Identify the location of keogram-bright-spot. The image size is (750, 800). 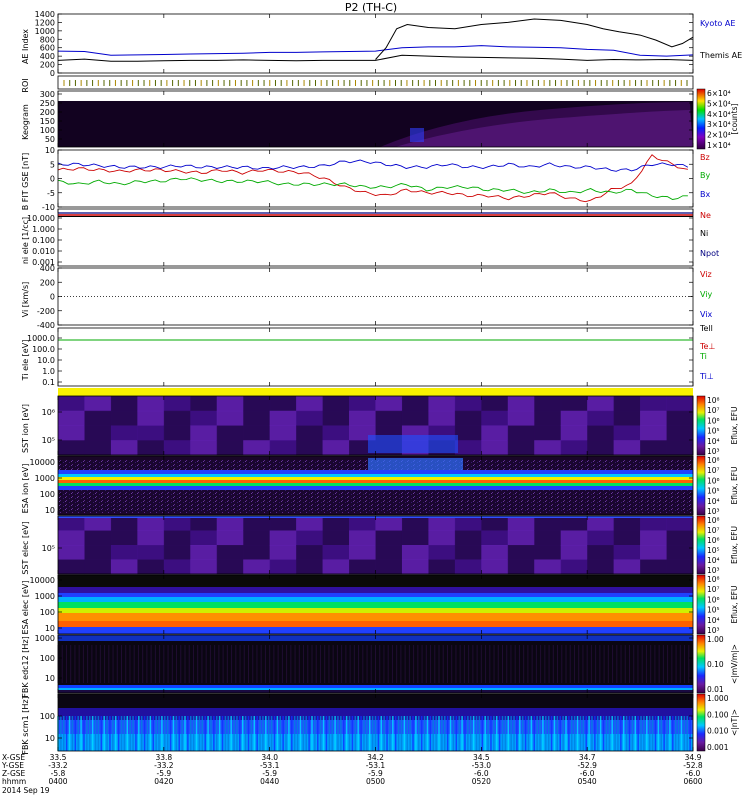
(417, 135).